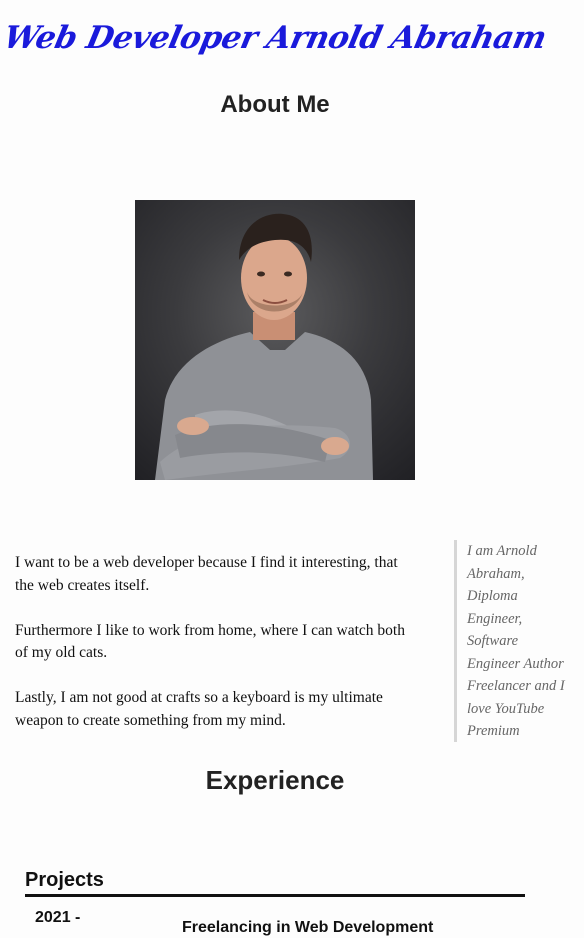 The width and height of the screenshot is (584, 938). Describe the element at coordinates (275, 780) in the screenshot. I see `experience-heading: Experience` at that location.